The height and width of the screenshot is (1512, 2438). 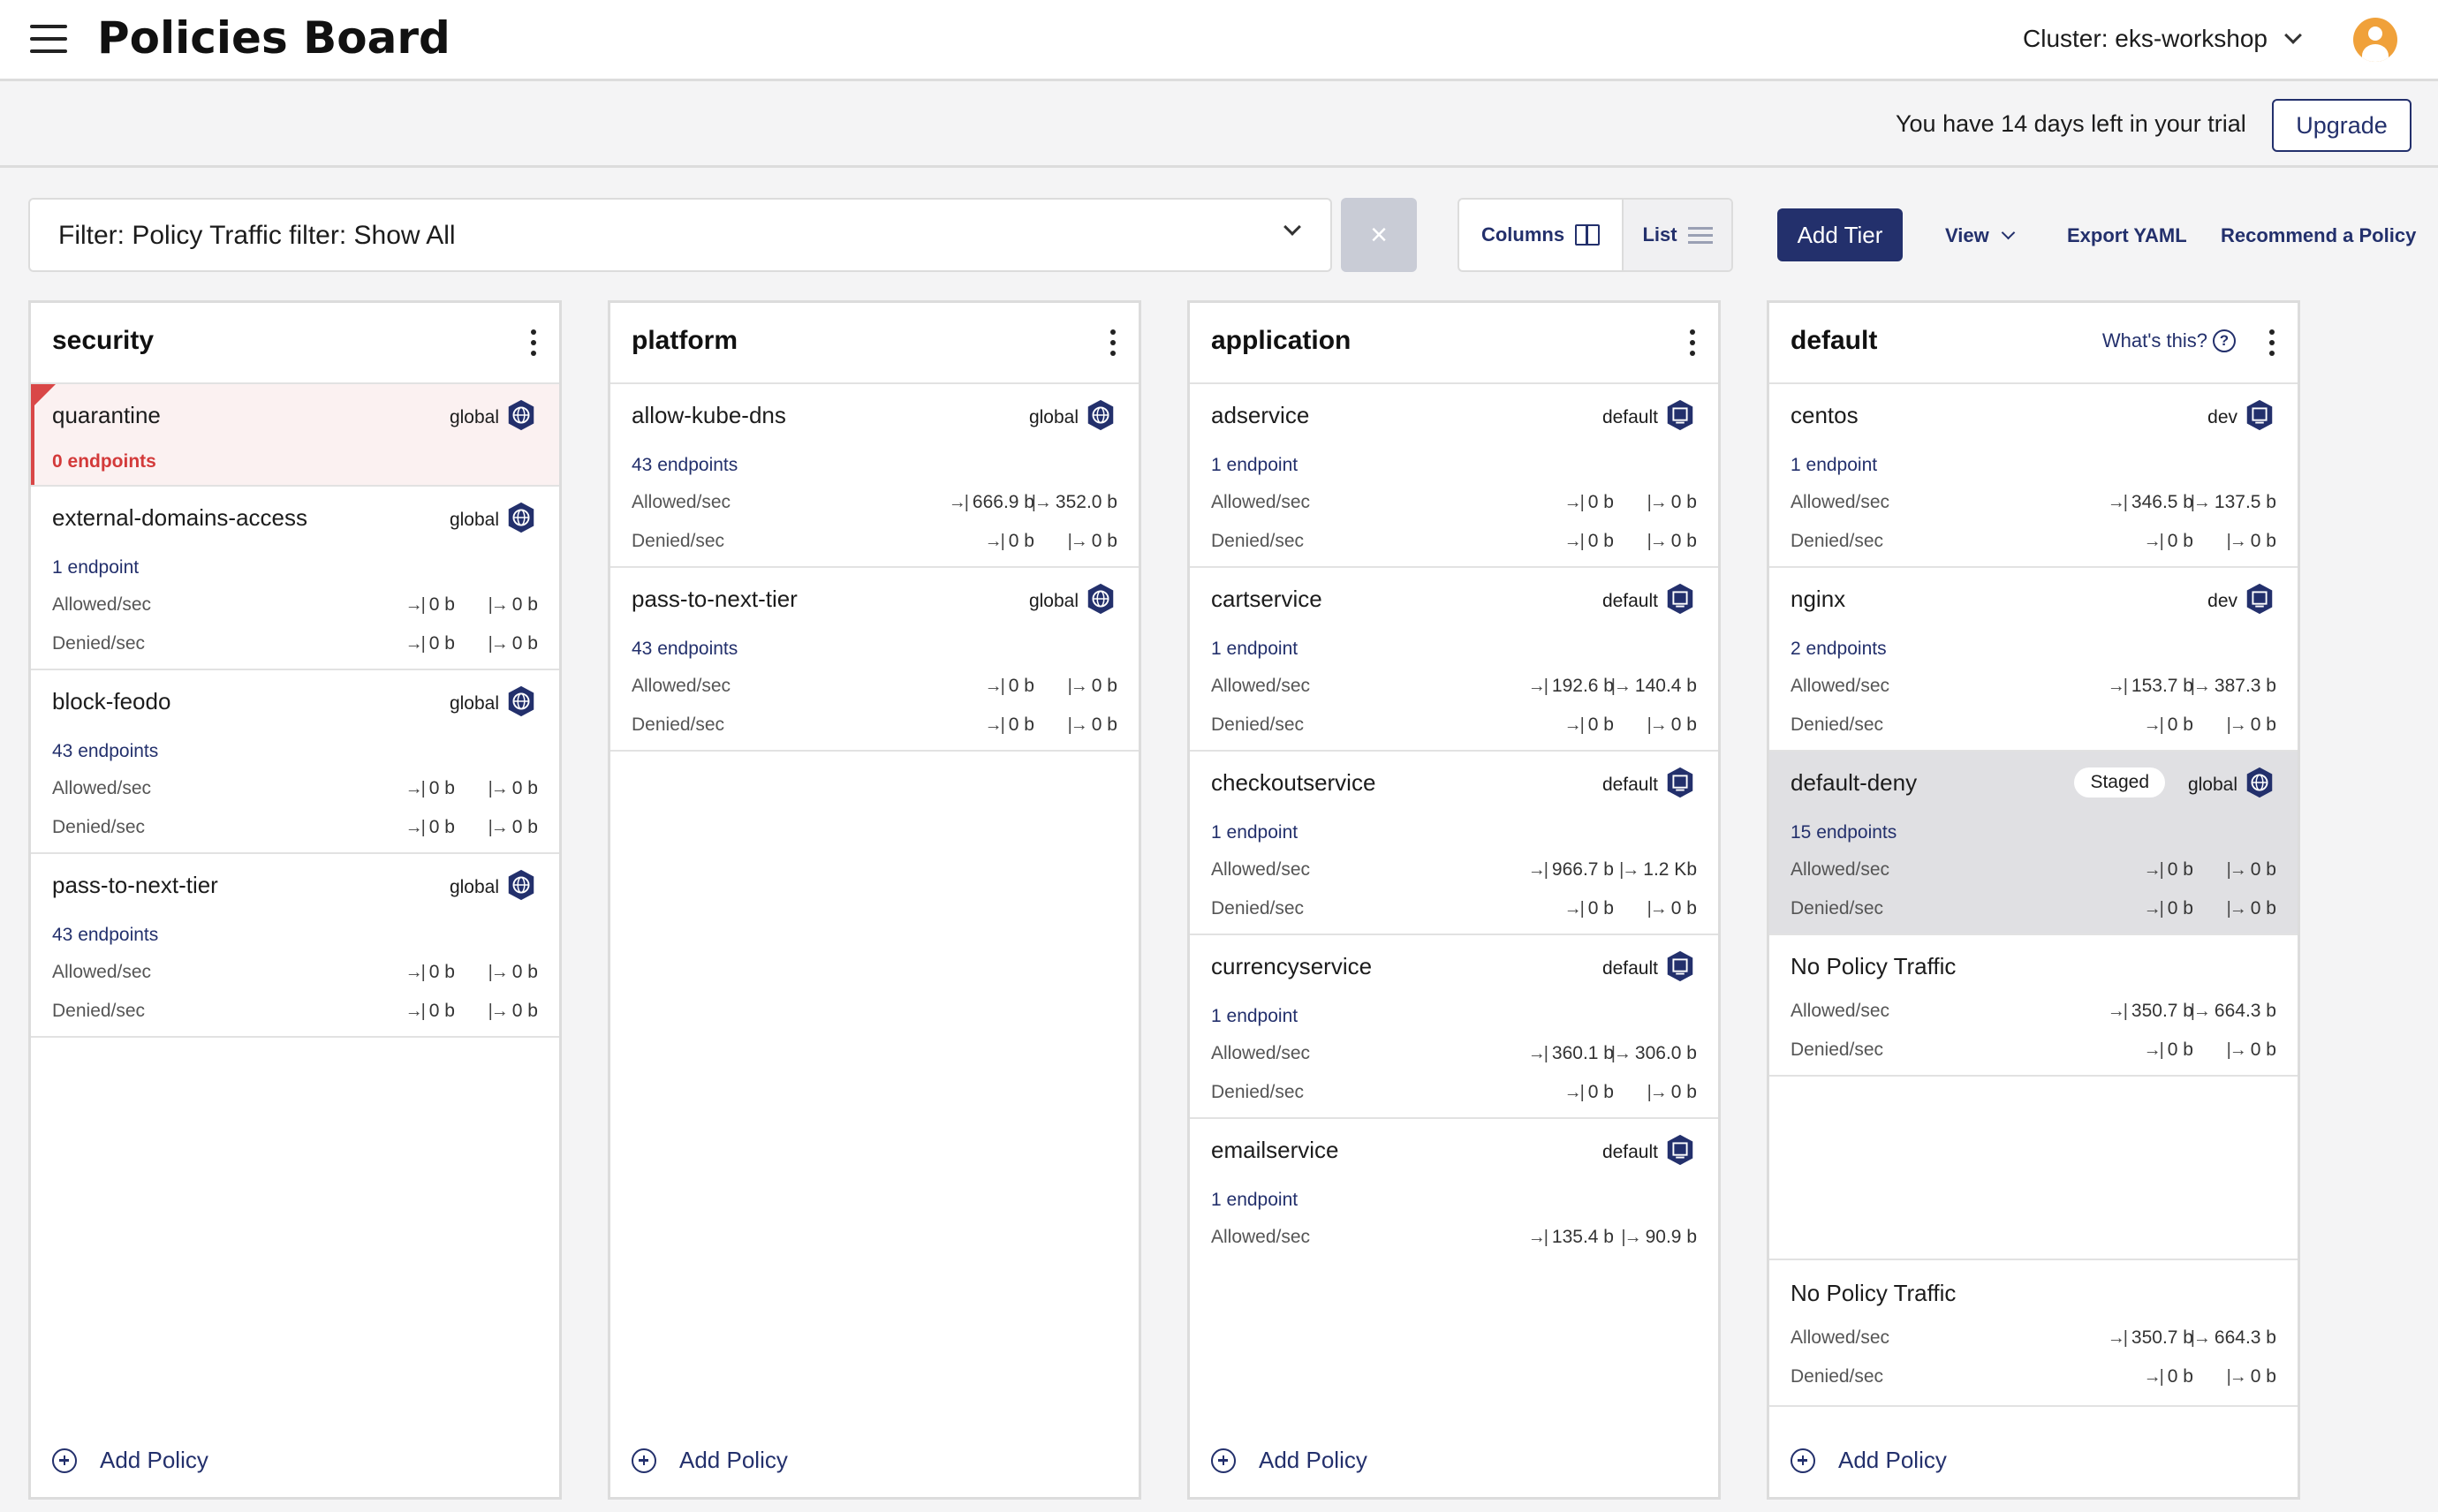 What do you see at coordinates (2150, 687) in the screenshot?
I see `allowed-ingress: →| 153.7 b` at bounding box center [2150, 687].